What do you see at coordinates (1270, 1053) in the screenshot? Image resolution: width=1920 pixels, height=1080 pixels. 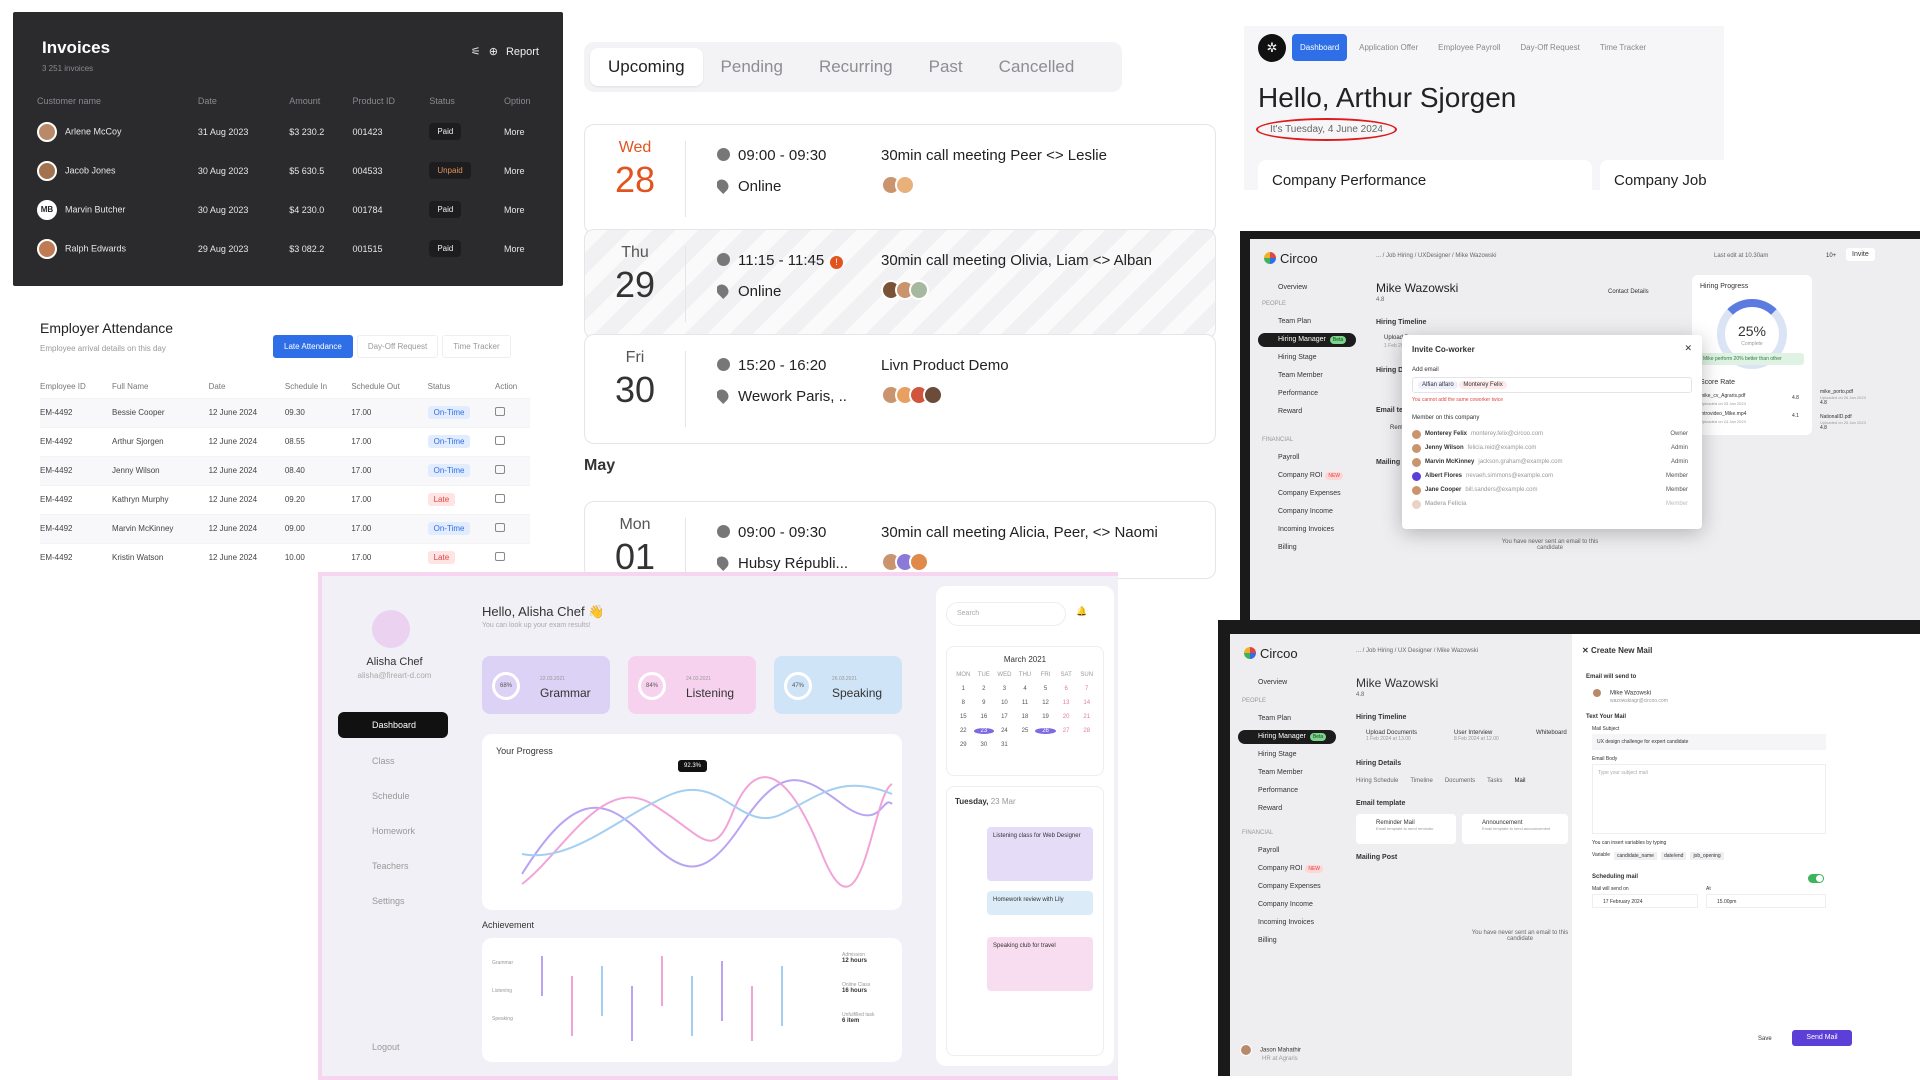 I see `current-user: Jason Mahathir HR at Agraris` at bounding box center [1270, 1053].